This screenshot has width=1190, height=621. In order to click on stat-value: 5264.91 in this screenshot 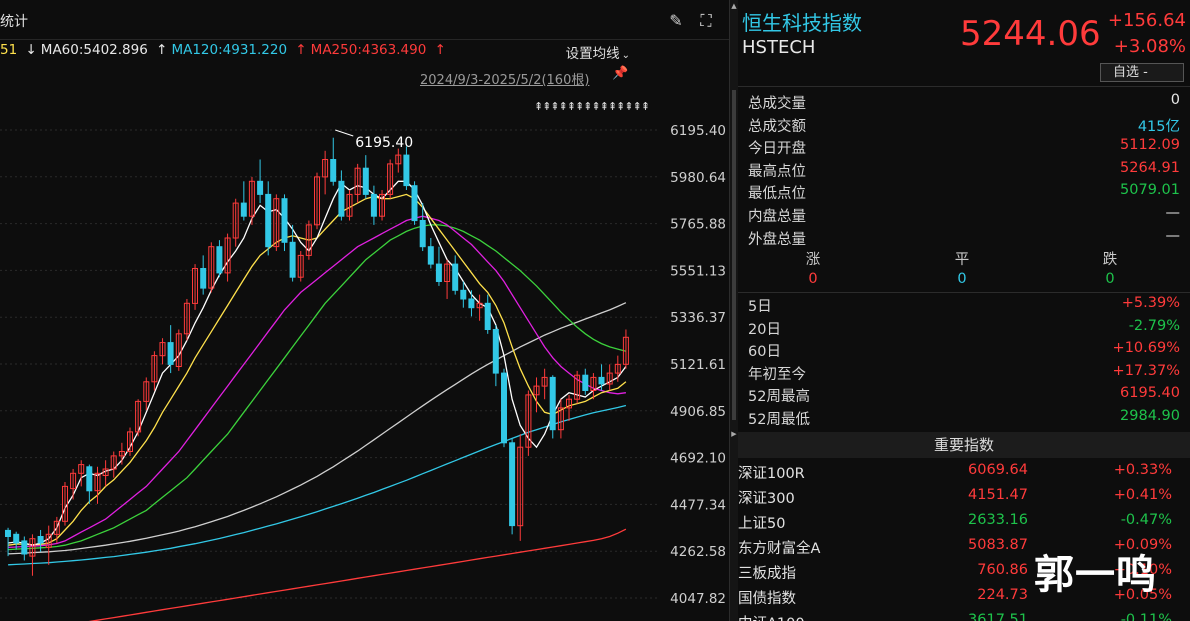, I will do `click(1150, 167)`.